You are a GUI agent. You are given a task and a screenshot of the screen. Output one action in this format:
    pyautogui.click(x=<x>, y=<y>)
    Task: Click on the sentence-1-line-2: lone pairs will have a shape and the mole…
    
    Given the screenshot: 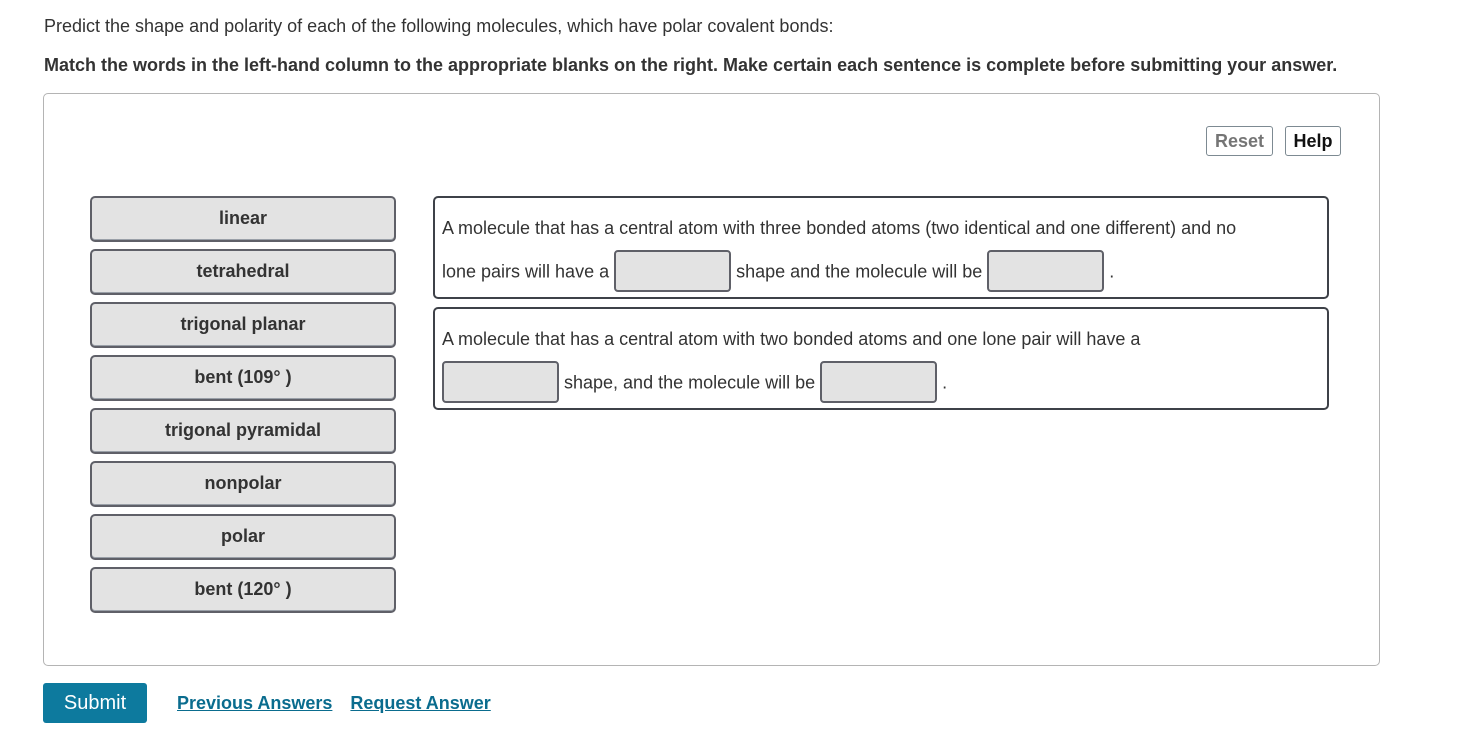 What is the action you would take?
    pyautogui.click(x=880, y=271)
    